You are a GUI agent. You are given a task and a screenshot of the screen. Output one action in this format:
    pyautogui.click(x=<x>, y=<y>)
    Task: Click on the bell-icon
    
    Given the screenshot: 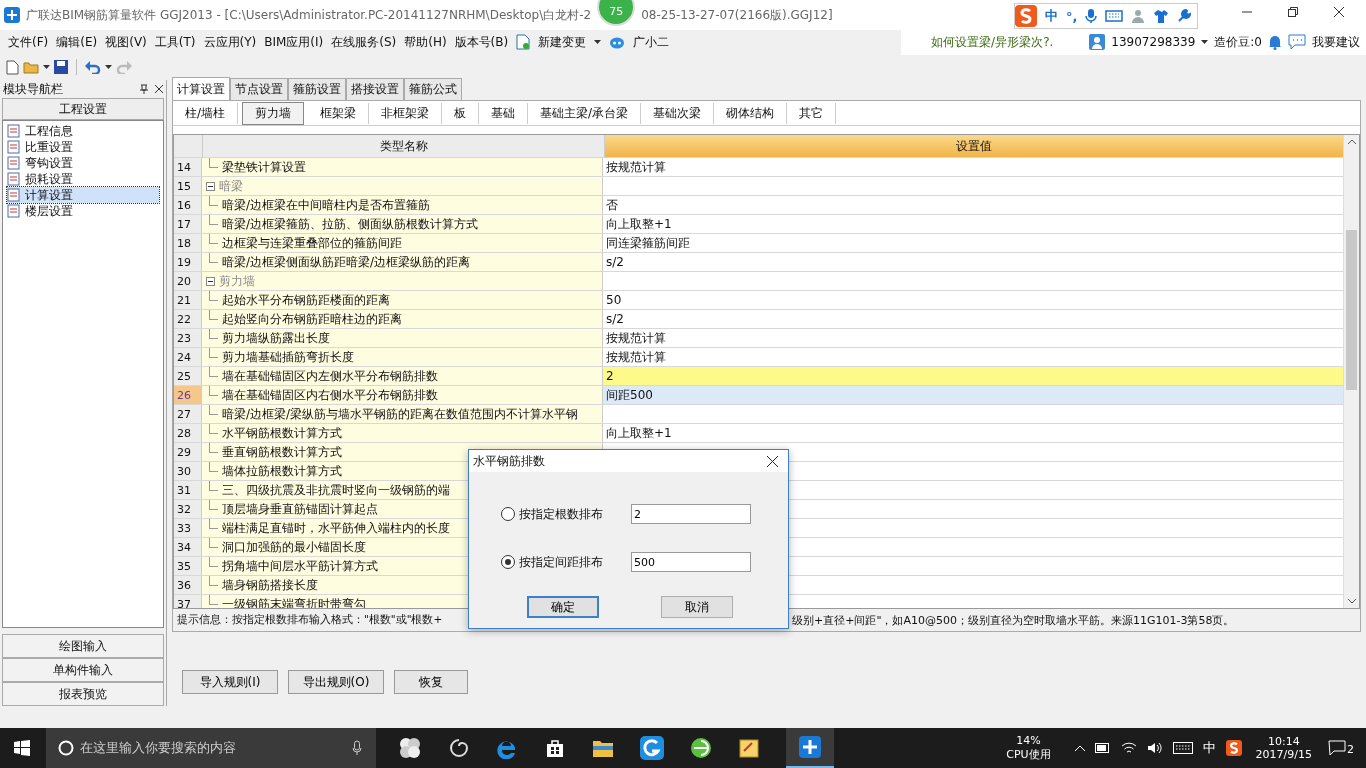 What is the action you would take?
    pyautogui.click(x=1275, y=42)
    